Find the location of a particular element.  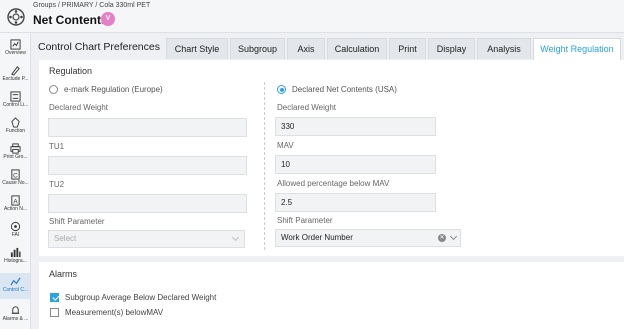

emark-declared-weight-label: Declared Weight is located at coordinates (78, 107).